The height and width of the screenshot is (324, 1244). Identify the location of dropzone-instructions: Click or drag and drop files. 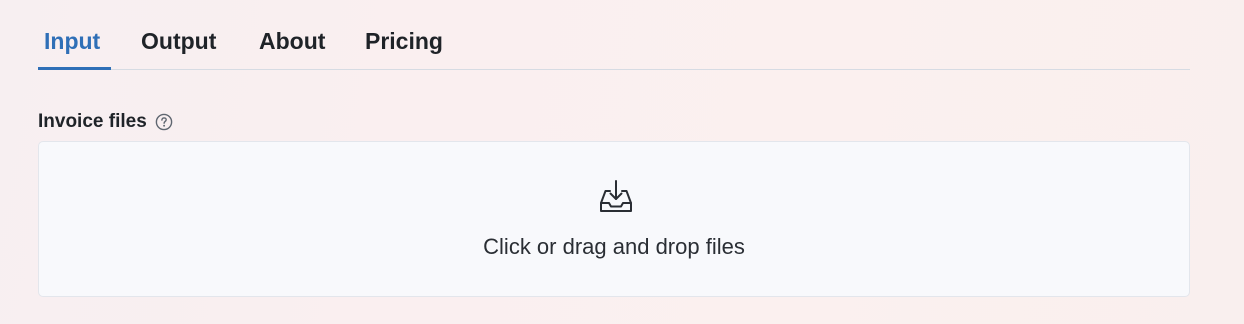
(614, 246).